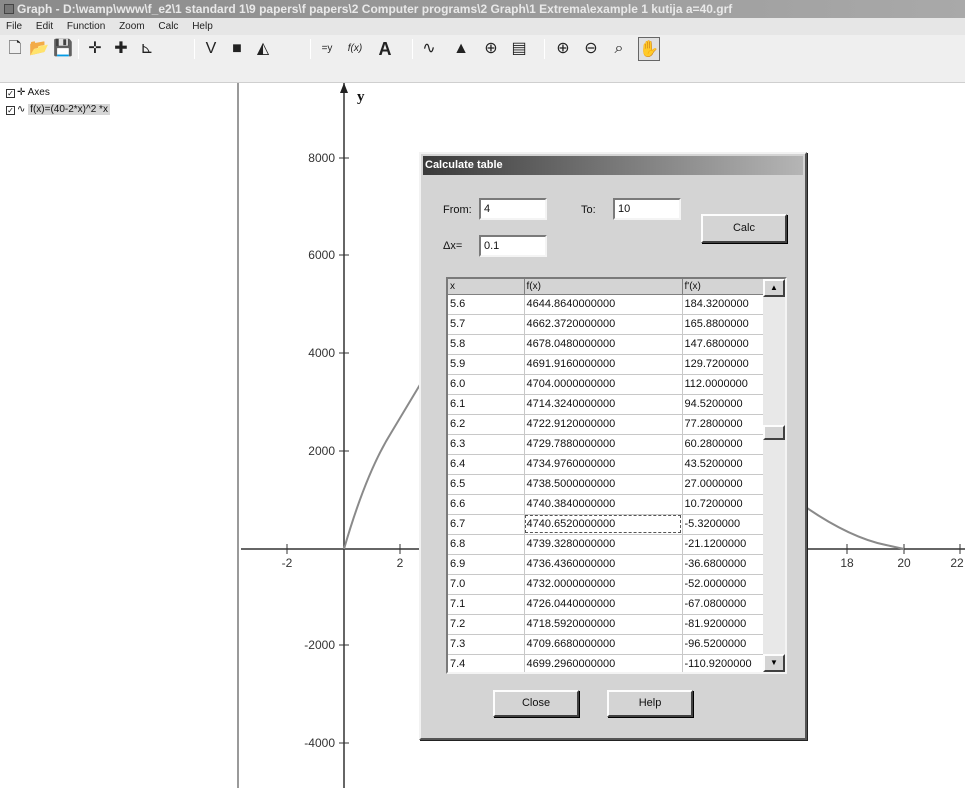 This screenshot has width=965, height=788. I want to click on from-input: 4, so click(513, 209).